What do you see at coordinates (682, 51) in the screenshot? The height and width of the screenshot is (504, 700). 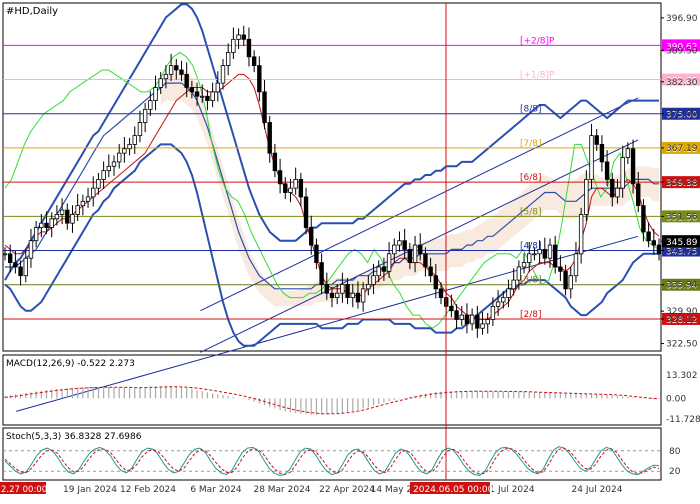 I see `price-tick-label-1: 389.50` at bounding box center [682, 51].